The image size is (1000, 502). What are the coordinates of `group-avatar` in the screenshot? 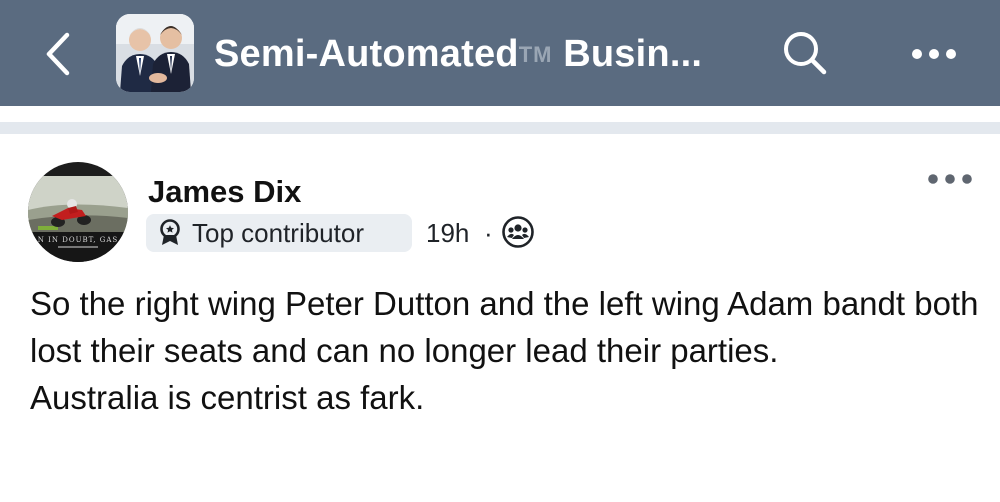 It's located at (155, 53).